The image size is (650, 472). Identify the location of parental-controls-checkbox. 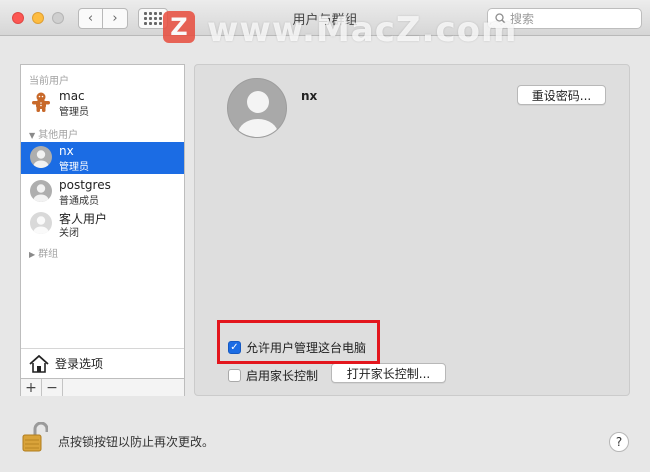
(234, 375).